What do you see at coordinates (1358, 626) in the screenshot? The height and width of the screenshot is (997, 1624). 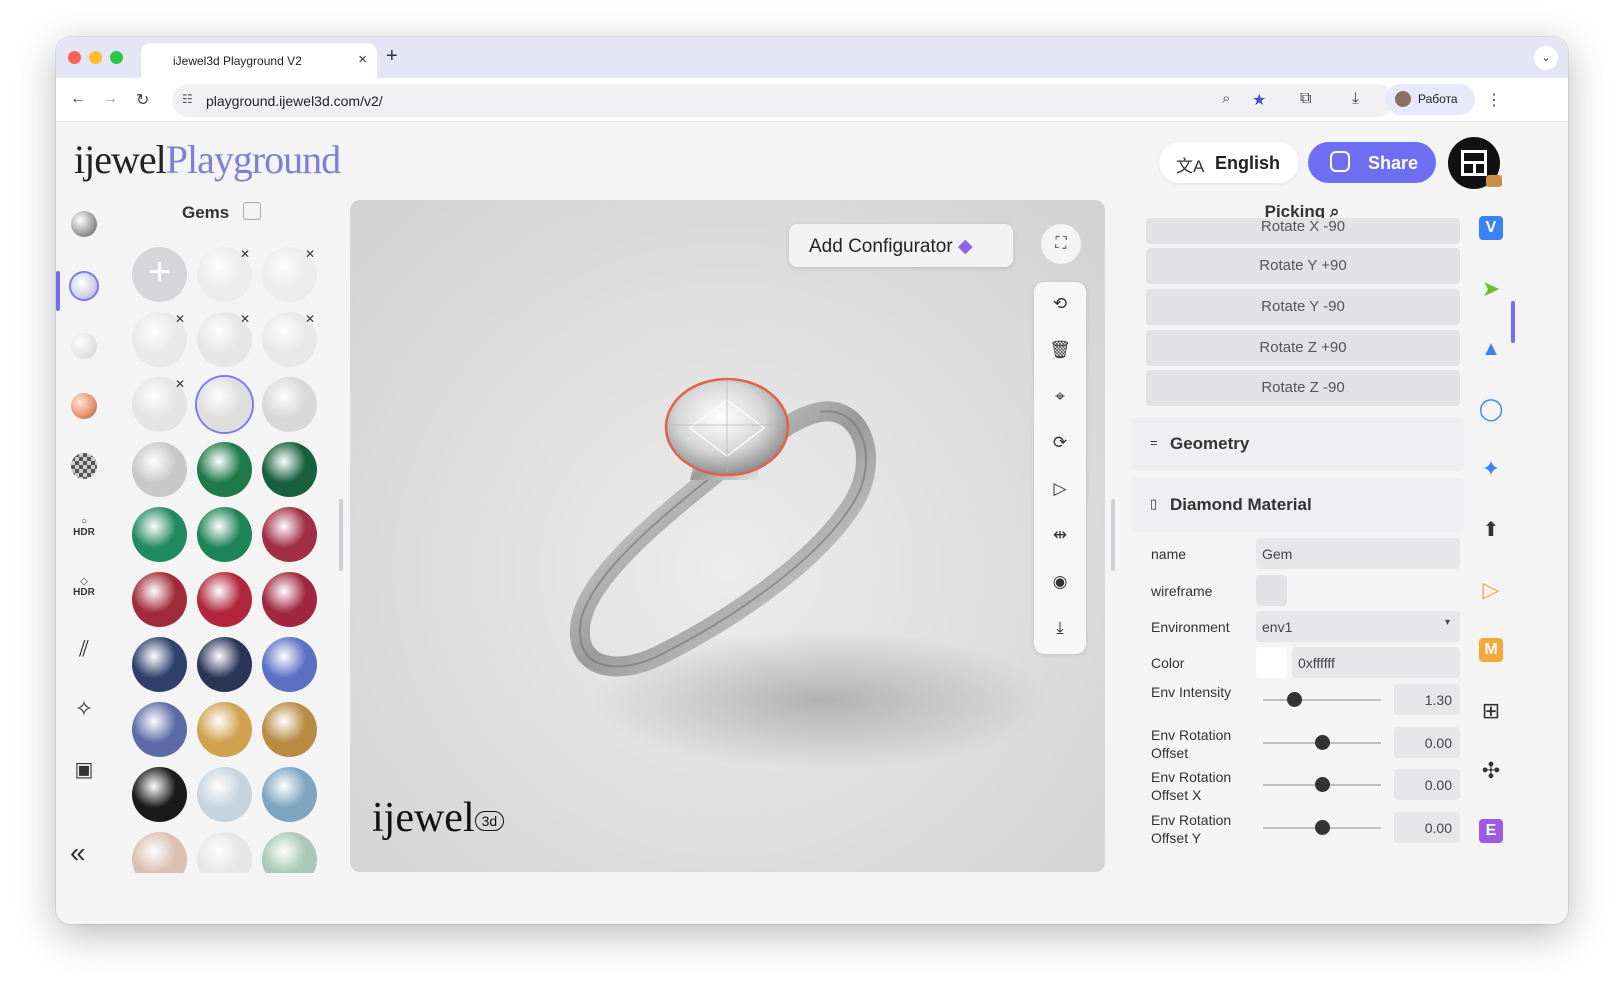 I see `environment-select: env1 ▾` at bounding box center [1358, 626].